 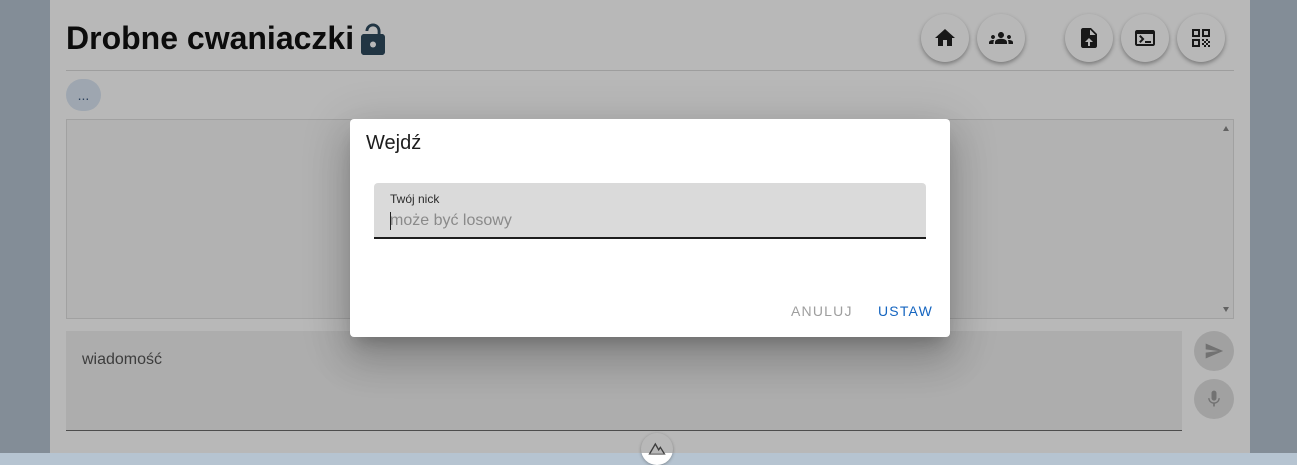 What do you see at coordinates (390, 221) in the screenshot?
I see `text-caret` at bounding box center [390, 221].